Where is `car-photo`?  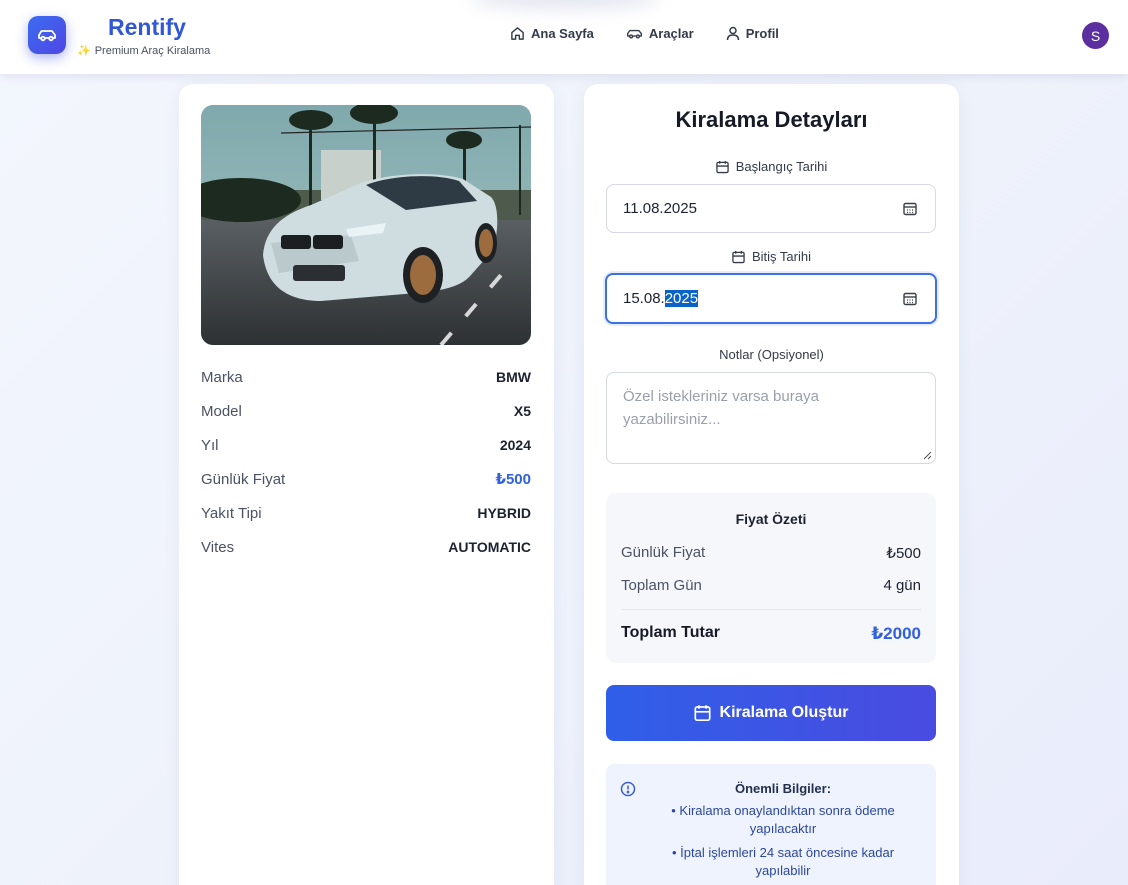 car-photo is located at coordinates (366, 225).